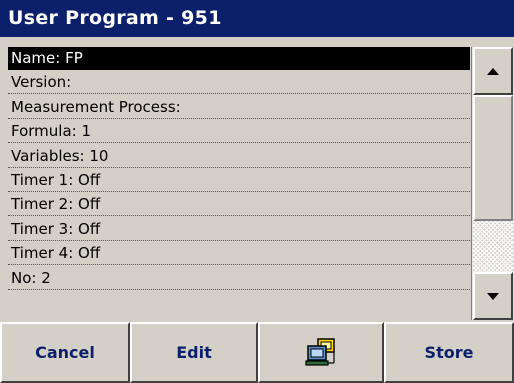 This screenshot has height=383, width=514. I want to click on window-title: User Program - 951, so click(257, 18).